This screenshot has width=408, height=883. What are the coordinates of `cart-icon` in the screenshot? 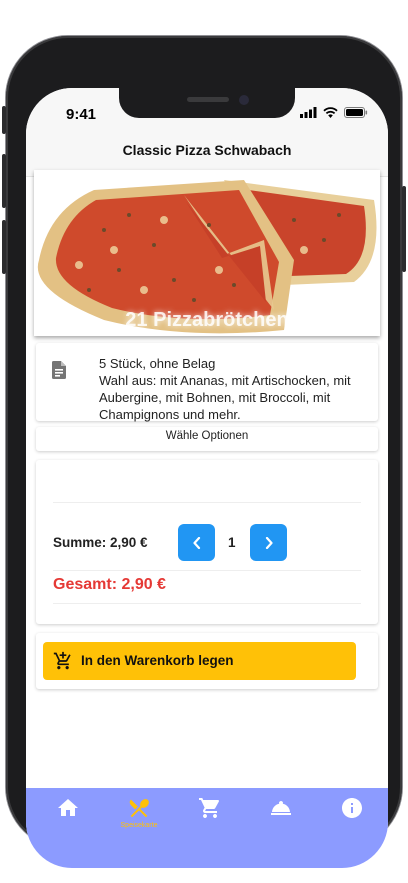 It's located at (209, 808).